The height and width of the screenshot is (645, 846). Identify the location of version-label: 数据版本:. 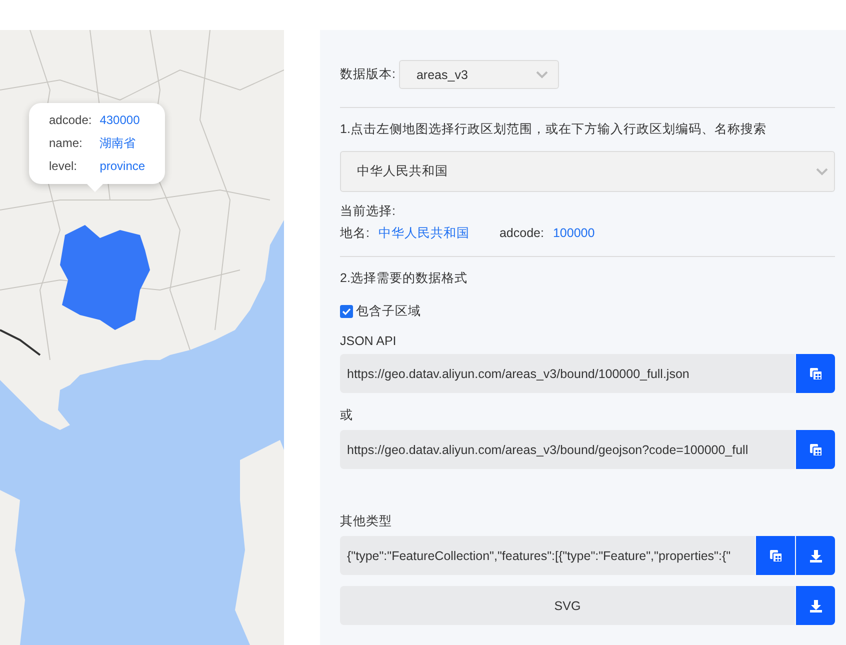
(368, 74).